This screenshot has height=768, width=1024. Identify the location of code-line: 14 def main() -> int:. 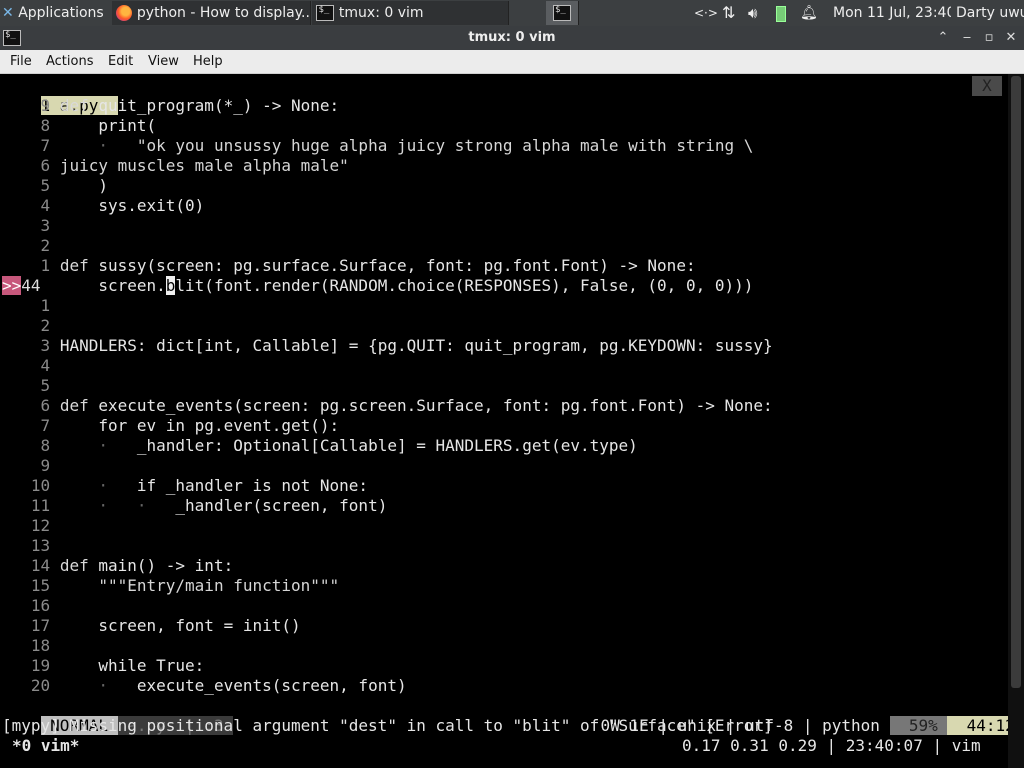
(117, 566).